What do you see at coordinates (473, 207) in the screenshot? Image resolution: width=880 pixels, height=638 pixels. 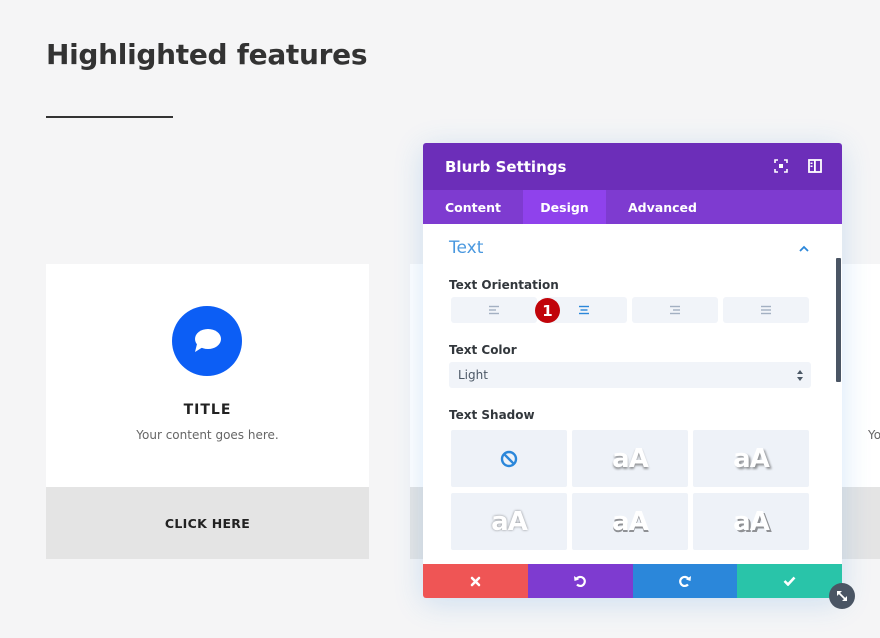 I see `tab-content: Content` at bounding box center [473, 207].